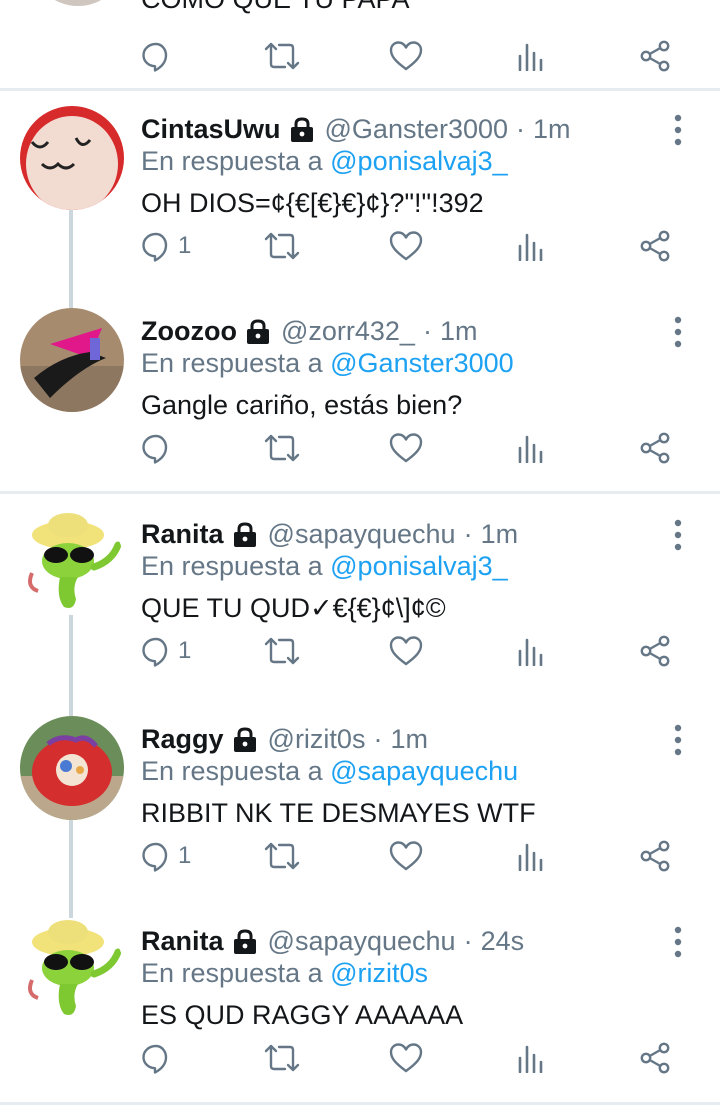 The width and height of the screenshot is (720, 1120). I want to click on reply-count: 1, so click(185, 650).